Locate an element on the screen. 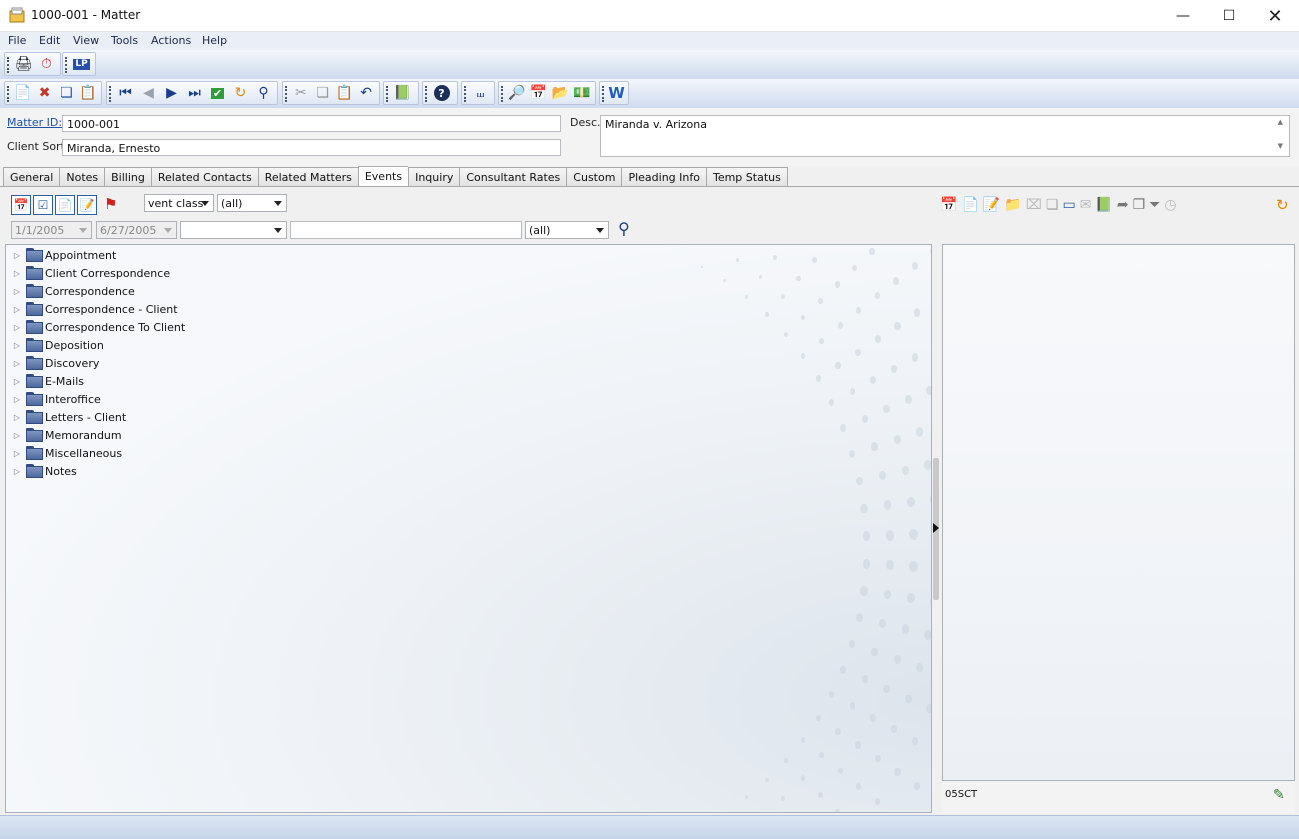 The image size is (1299, 839). timer-icon: ⏱ is located at coordinates (46, 64).